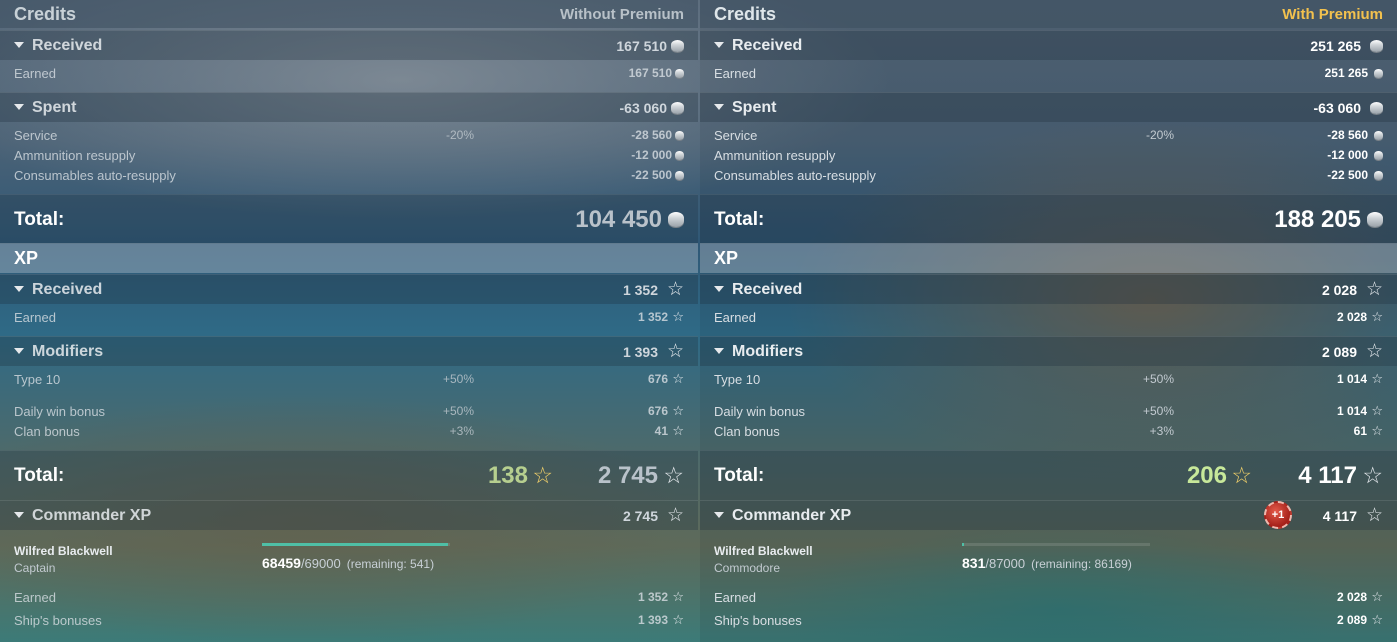  Describe the element at coordinates (1317, 219) in the screenshot. I see `total-value: 188 205` at that location.